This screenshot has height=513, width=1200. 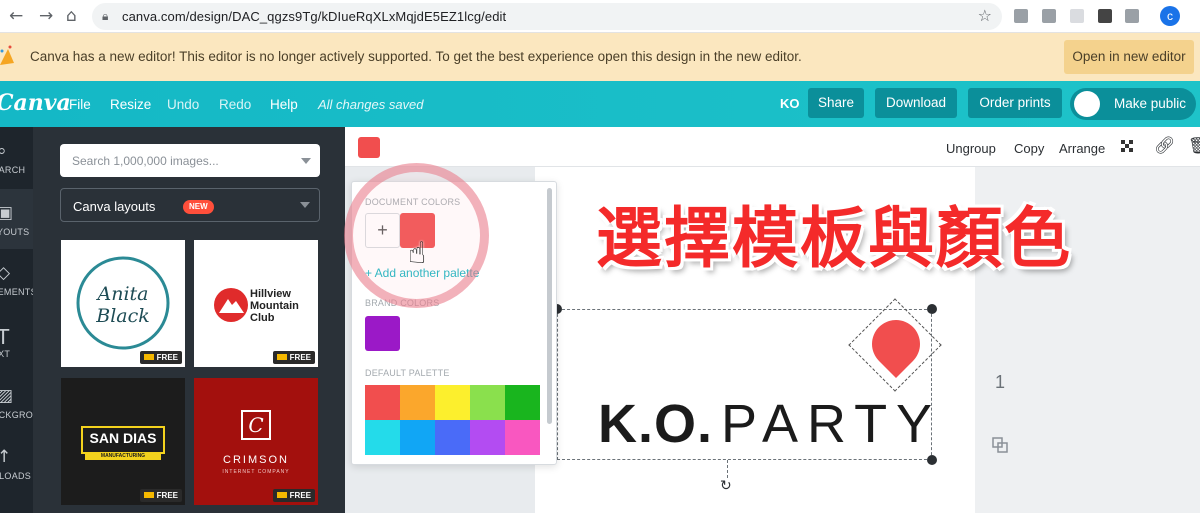 I want to click on menu-resize: Resize, so click(x=130, y=104).